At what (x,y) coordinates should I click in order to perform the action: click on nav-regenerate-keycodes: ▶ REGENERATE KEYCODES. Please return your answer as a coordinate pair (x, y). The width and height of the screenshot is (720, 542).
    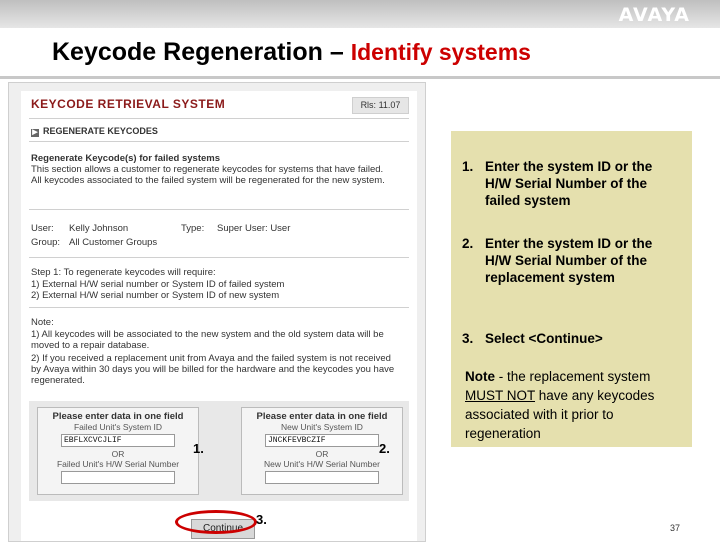
    Looking at the image, I should click on (94, 131).